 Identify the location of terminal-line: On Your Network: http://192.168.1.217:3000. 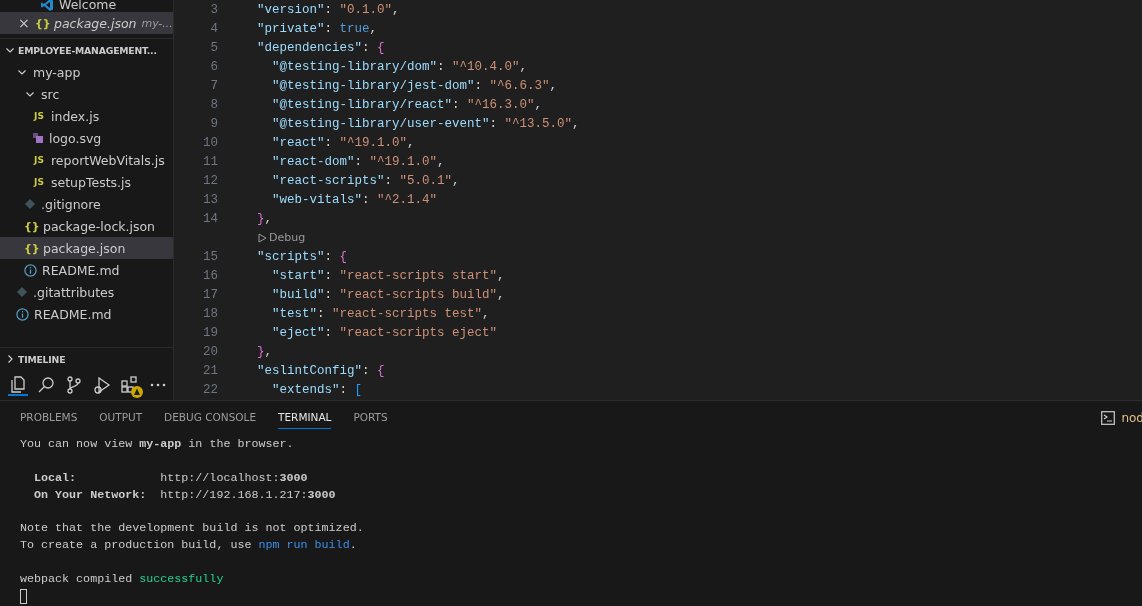
(185, 495).